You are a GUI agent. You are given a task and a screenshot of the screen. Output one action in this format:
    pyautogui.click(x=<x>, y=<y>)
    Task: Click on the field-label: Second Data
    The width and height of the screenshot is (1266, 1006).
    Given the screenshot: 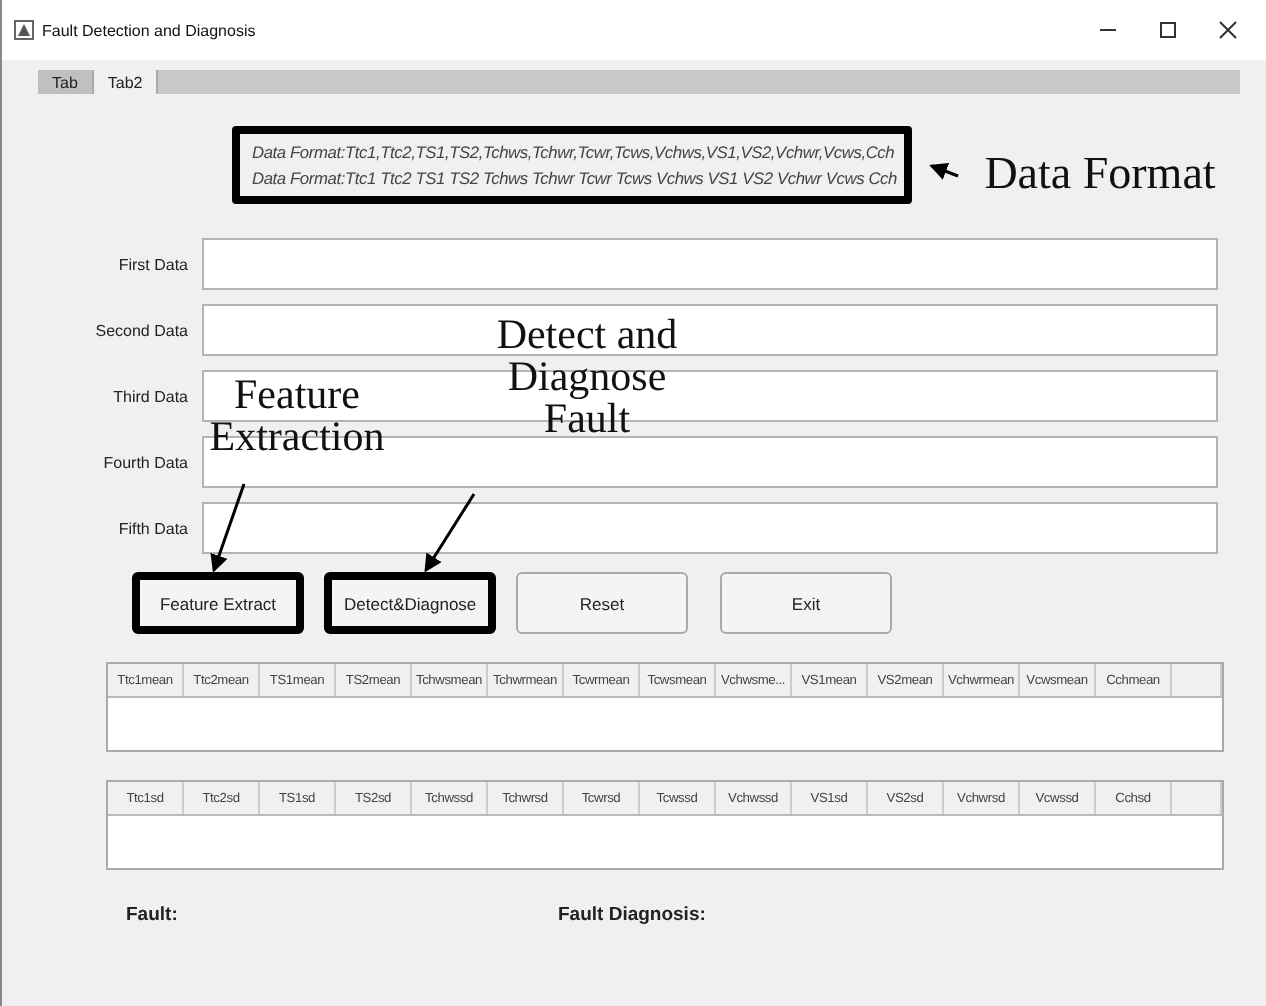 What is the action you would take?
    pyautogui.click(x=140, y=330)
    